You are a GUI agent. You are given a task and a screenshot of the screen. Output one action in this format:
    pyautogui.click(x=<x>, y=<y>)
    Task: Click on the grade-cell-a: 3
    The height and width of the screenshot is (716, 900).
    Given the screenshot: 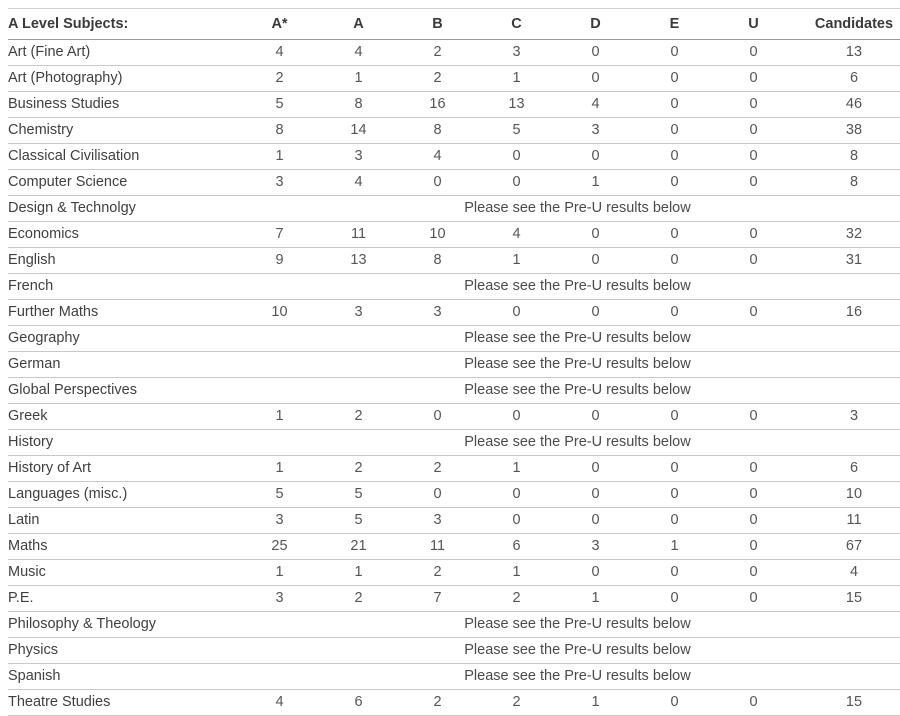 What is the action you would take?
    pyautogui.click(x=358, y=156)
    